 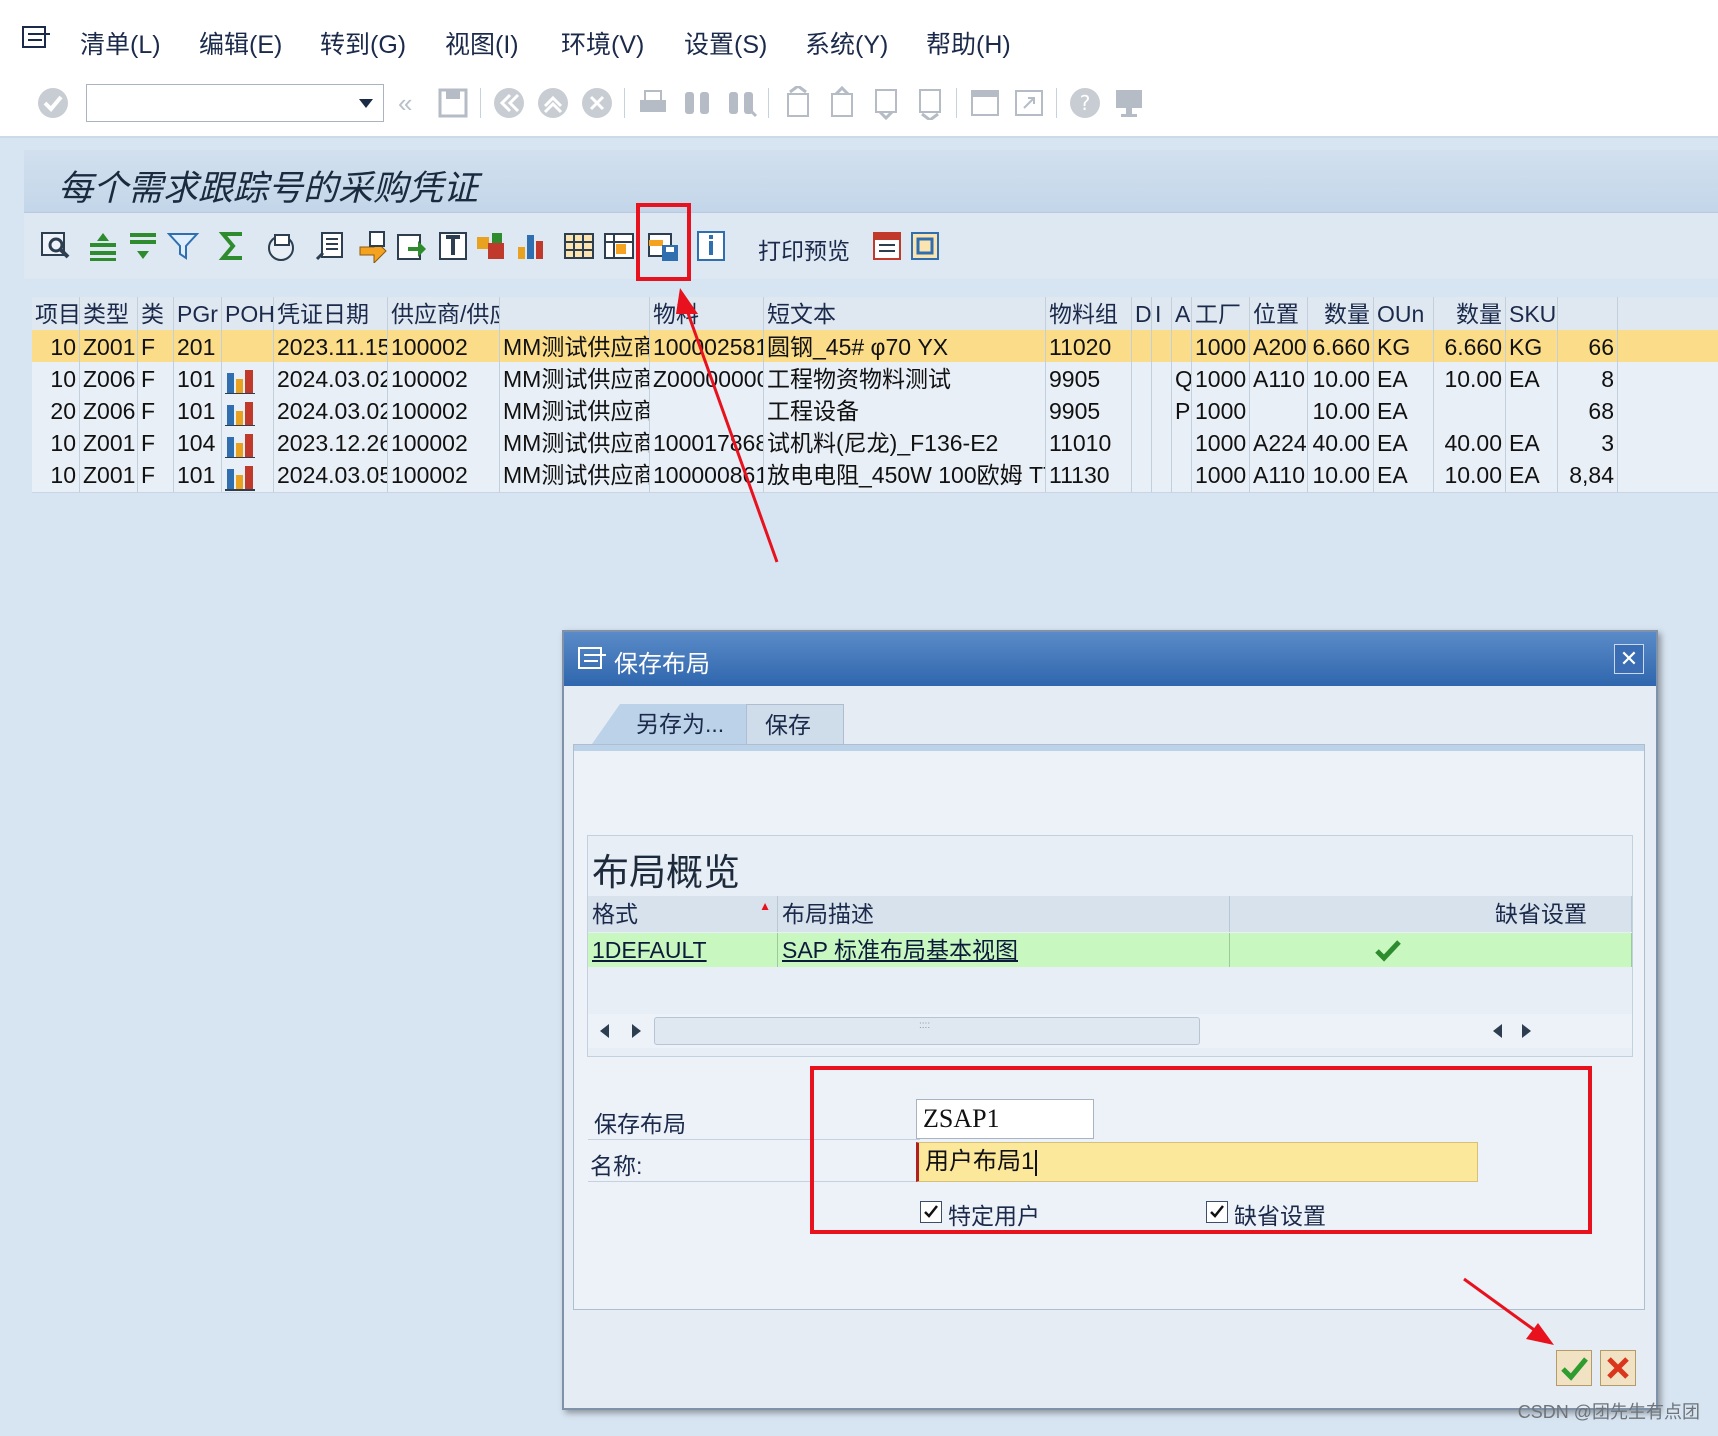 I want to click on calendar-icon, so click(x=887, y=246).